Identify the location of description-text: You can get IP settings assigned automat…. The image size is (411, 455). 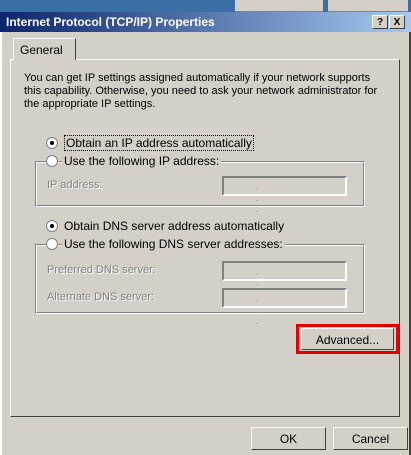
(201, 91).